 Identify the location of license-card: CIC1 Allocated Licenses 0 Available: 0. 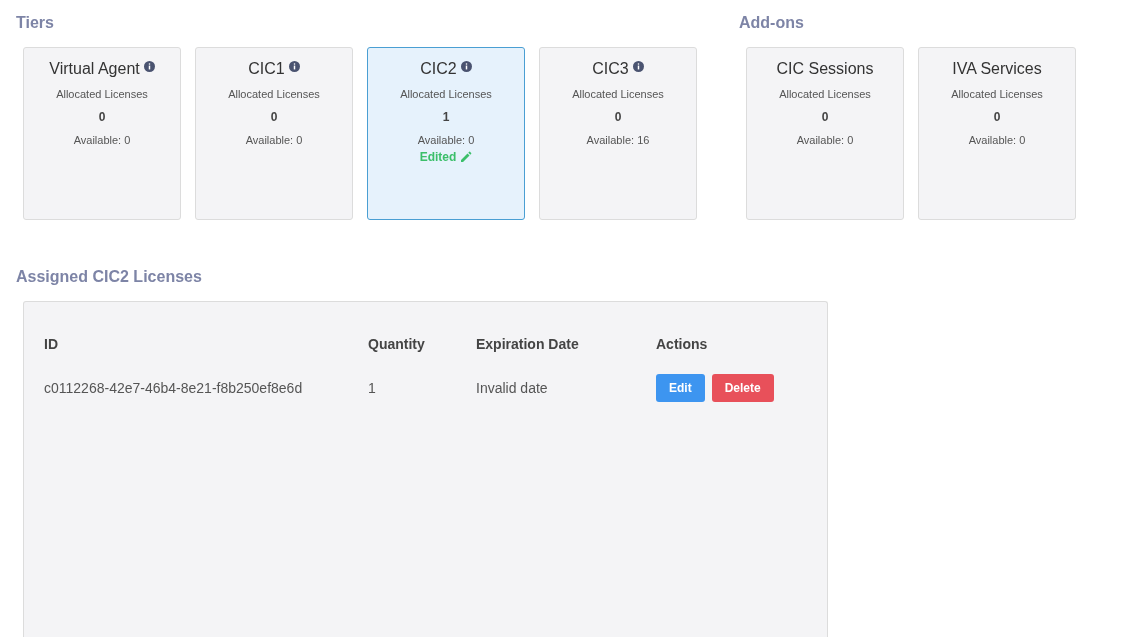
(274, 133).